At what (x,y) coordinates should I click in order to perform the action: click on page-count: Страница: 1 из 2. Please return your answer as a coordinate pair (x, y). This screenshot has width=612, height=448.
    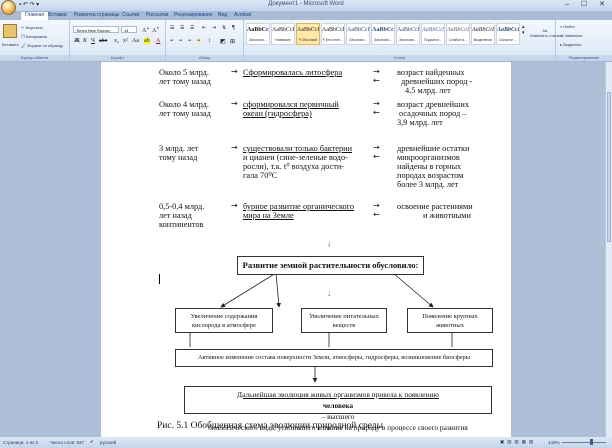
    Looking at the image, I should click on (20, 442).